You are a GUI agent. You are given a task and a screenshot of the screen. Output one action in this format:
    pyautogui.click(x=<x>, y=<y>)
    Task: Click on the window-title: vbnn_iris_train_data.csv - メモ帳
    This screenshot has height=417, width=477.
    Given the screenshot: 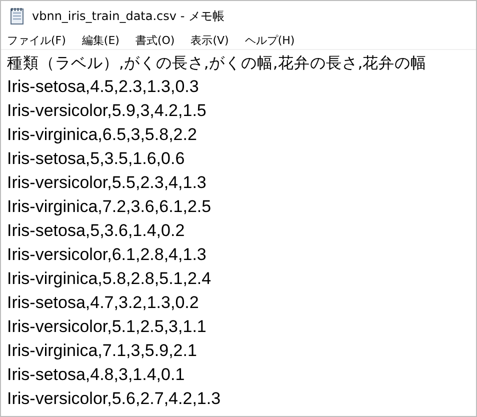 What is the action you would take?
    pyautogui.click(x=128, y=16)
    